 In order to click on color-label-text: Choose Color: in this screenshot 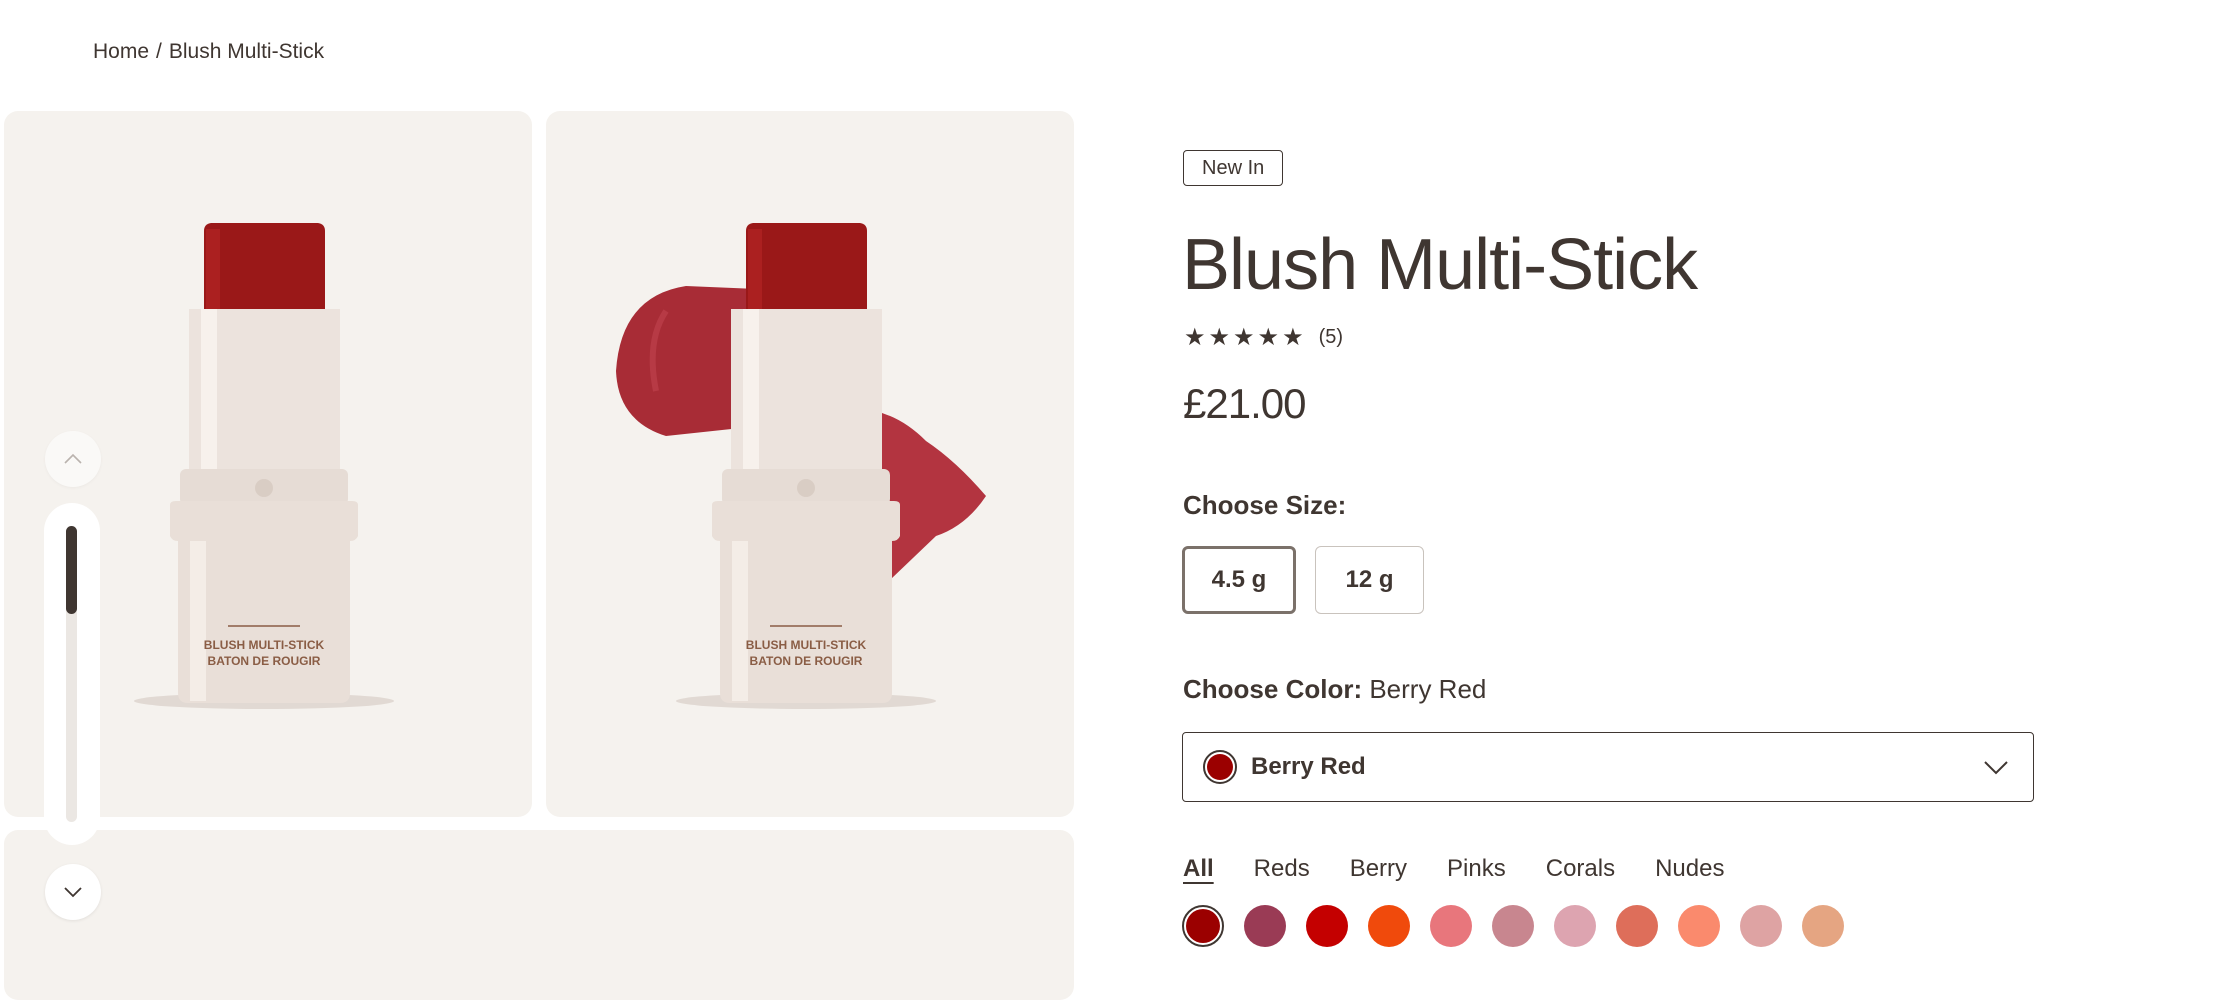, I will do `click(1273, 689)`.